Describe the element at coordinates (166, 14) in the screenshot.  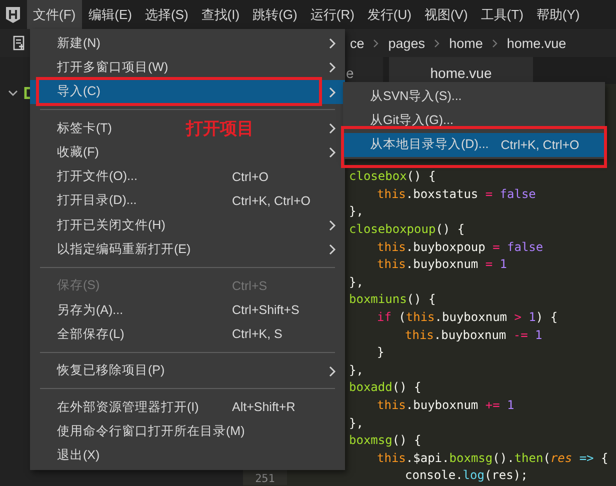
I see `menu-item: 选择(S)` at that location.